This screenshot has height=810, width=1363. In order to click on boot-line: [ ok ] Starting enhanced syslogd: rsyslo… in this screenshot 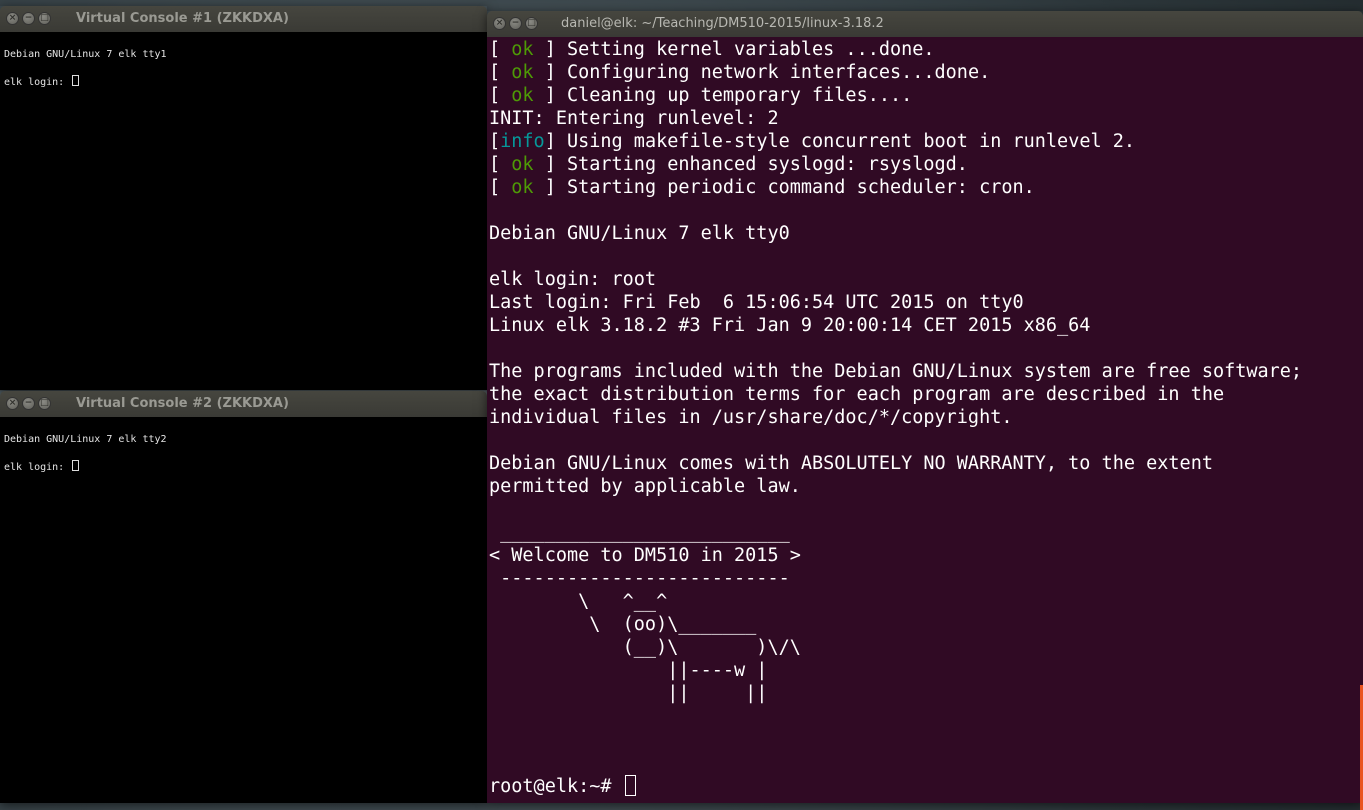, I will do `click(728, 164)`.